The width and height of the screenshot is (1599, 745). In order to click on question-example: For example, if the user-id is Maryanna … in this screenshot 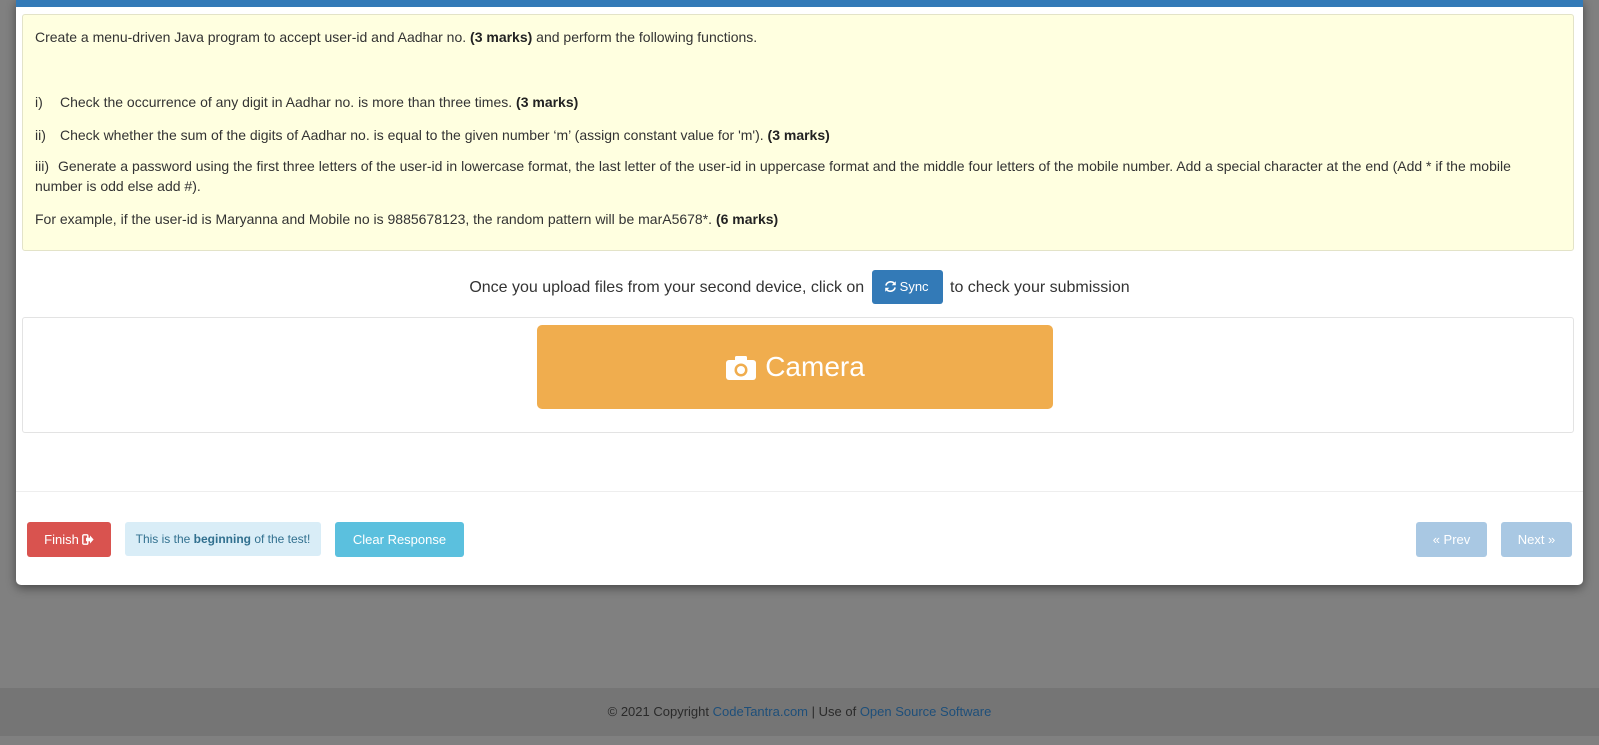, I will do `click(407, 219)`.